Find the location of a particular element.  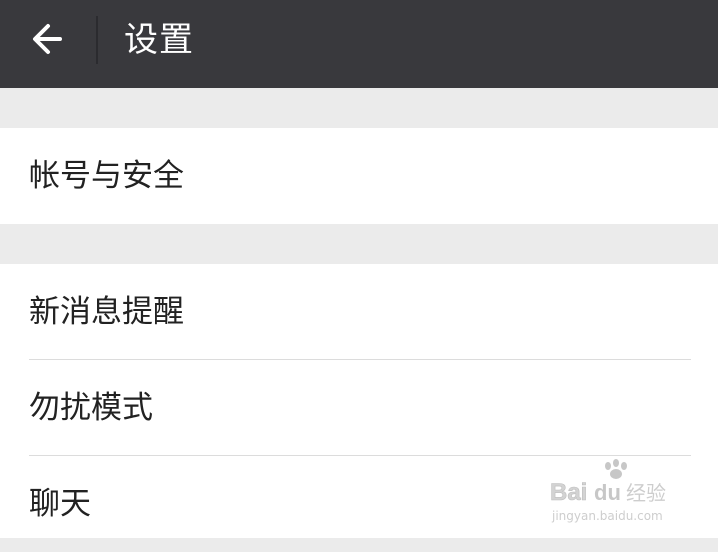

settings-item-label: 聊天 is located at coordinates (60, 504).